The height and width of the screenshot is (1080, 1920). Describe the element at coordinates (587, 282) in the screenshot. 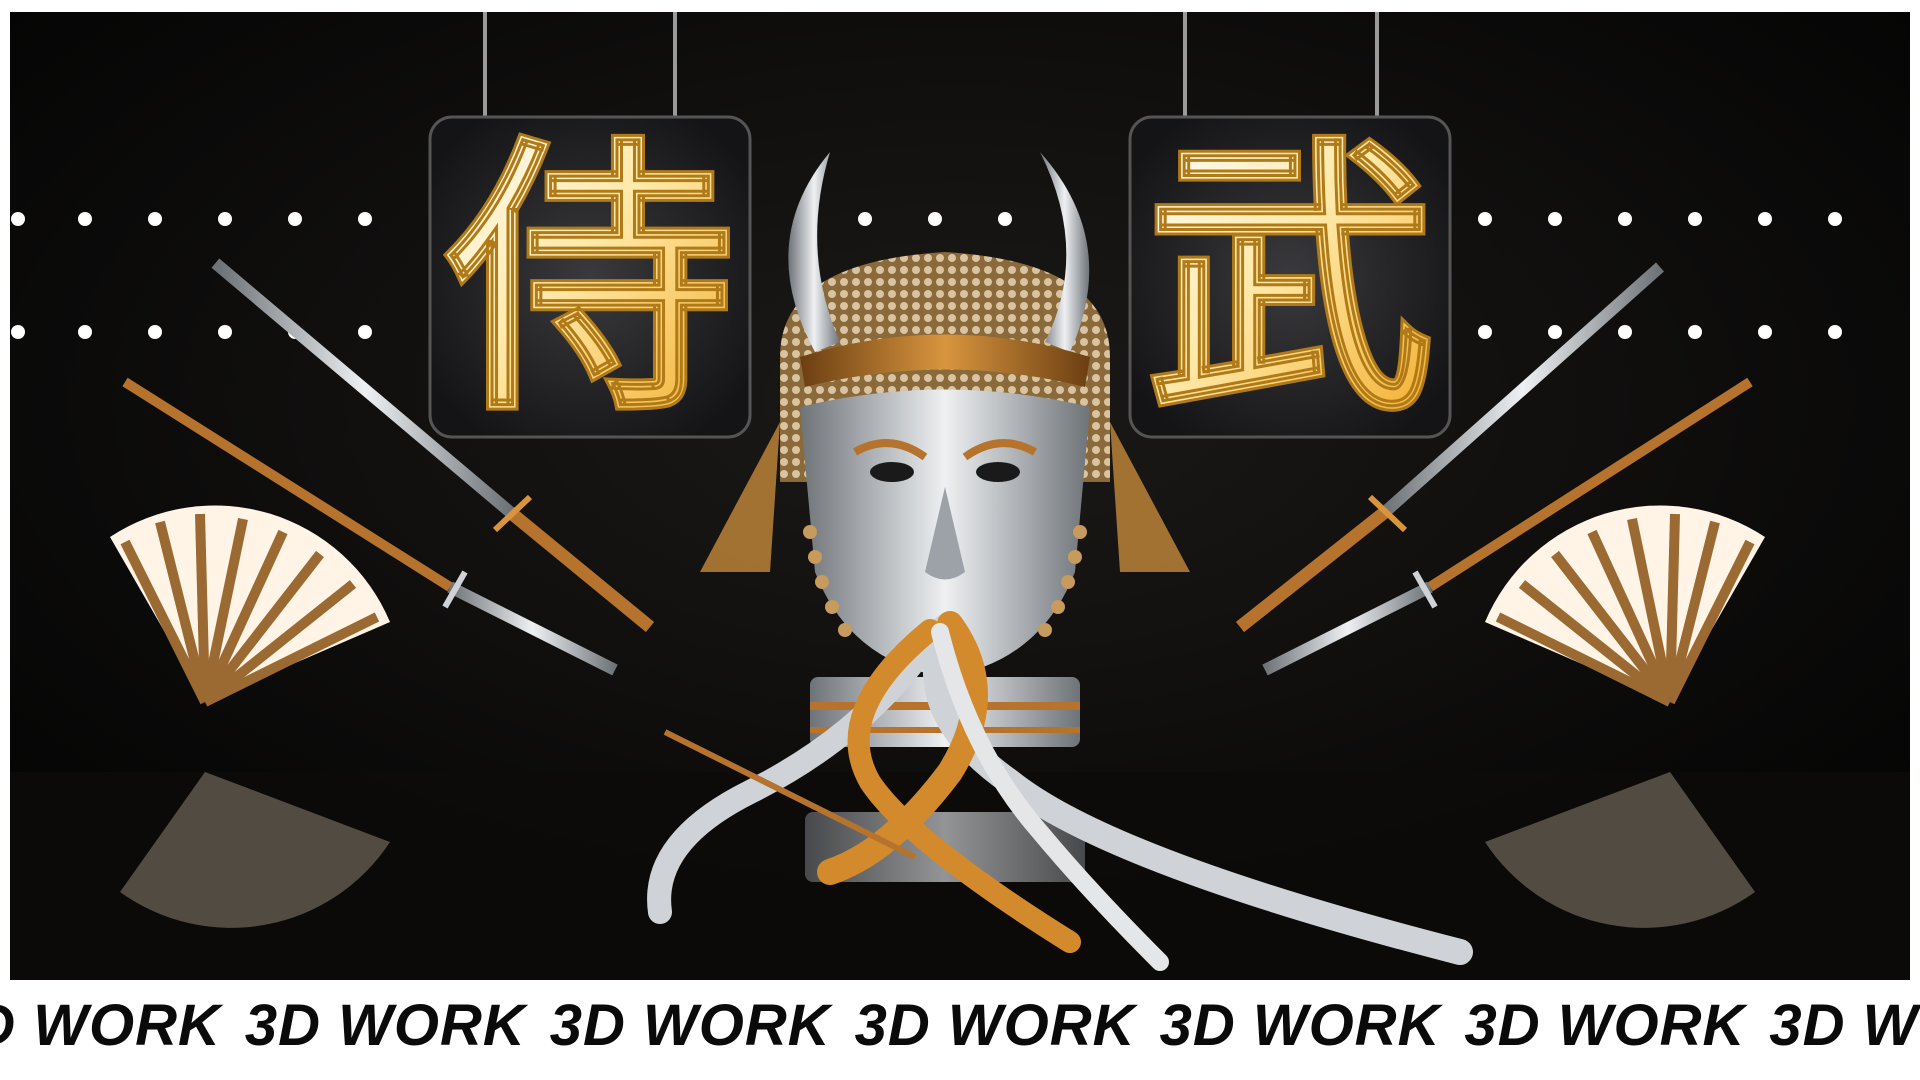

I see `kanji-left: 侍` at that location.